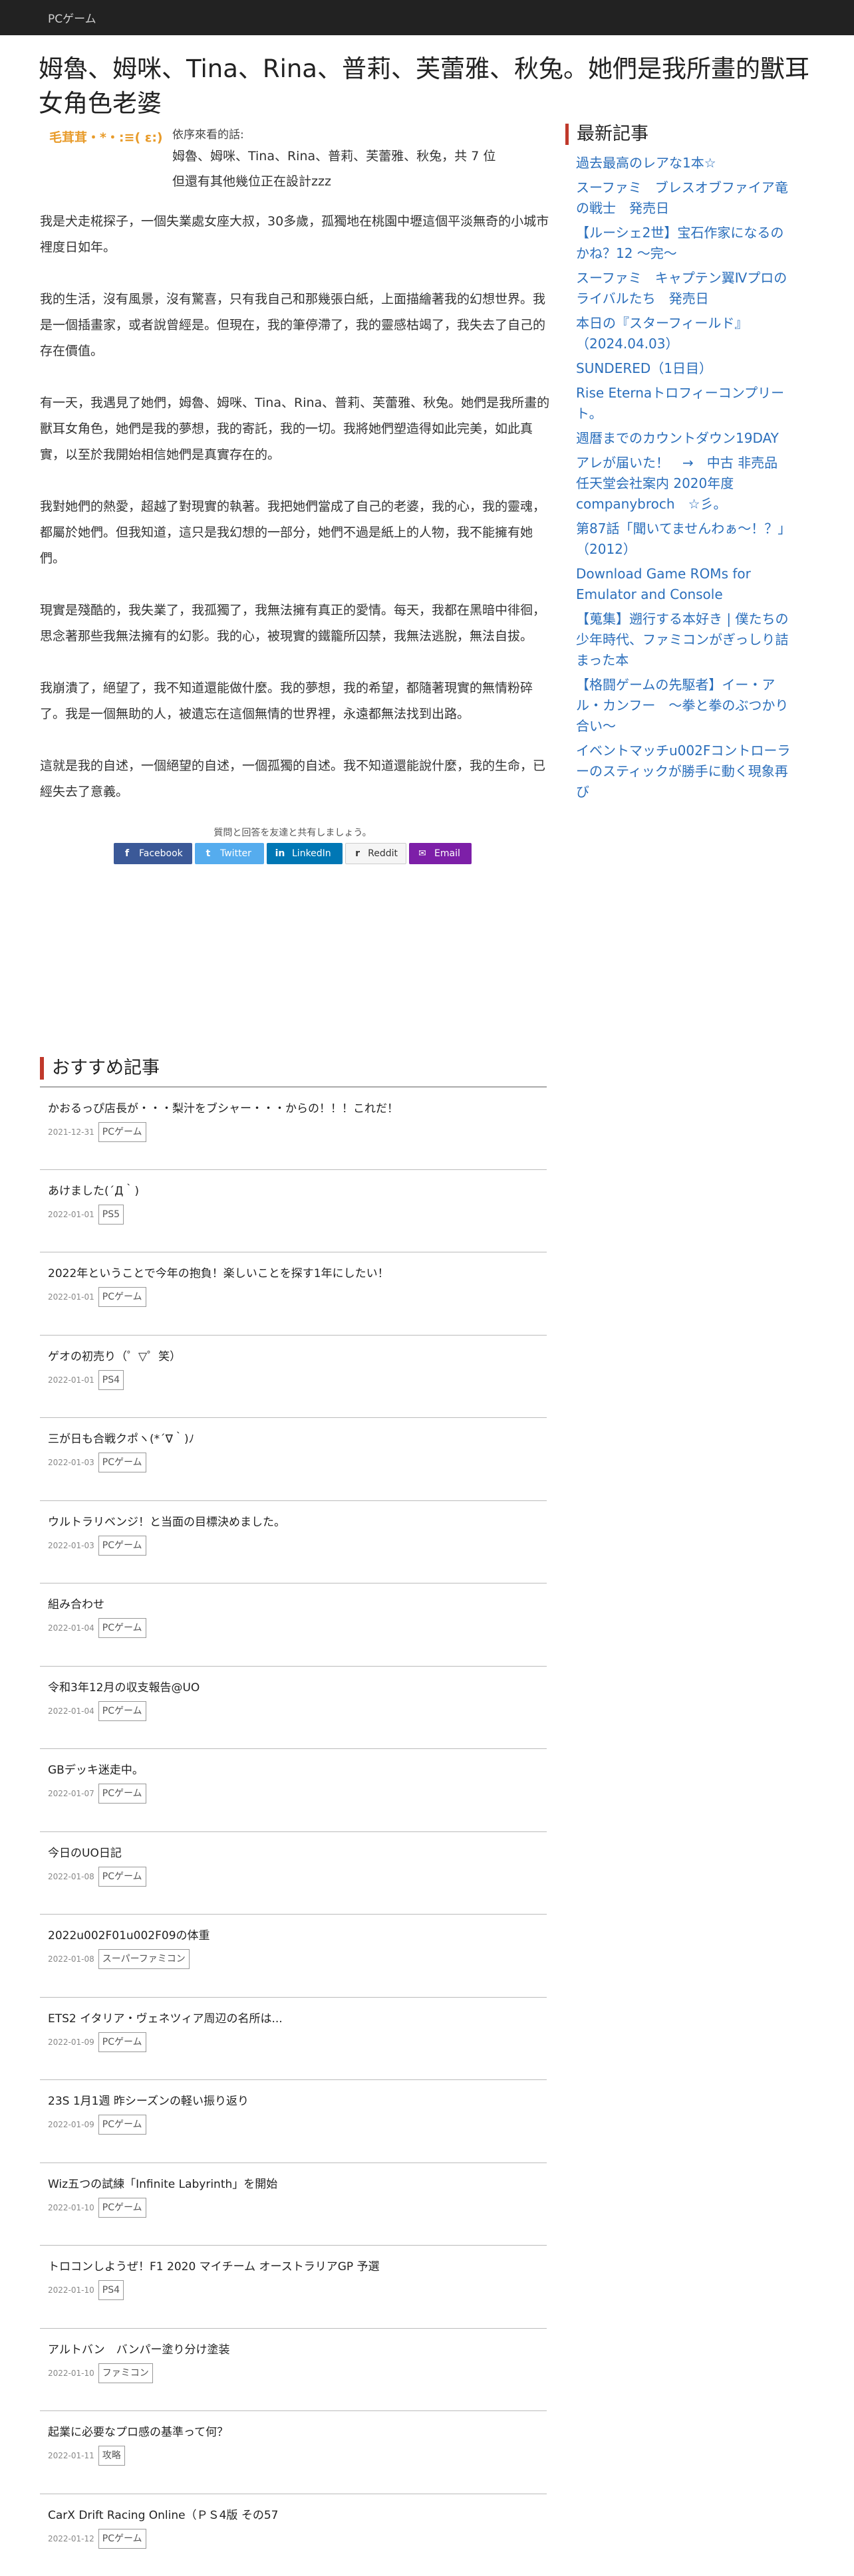  What do you see at coordinates (685, 243) in the screenshot?
I see `latest-article-link: 【ルーシェ2世】宝石作家になるのかね？12 〜完〜` at bounding box center [685, 243].